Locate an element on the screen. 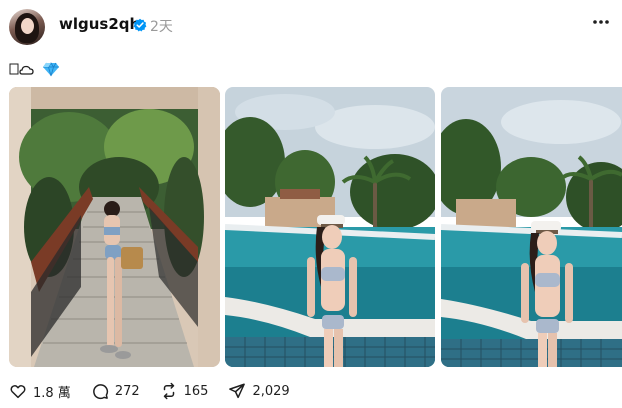  heart-icon is located at coordinates (18, 392).